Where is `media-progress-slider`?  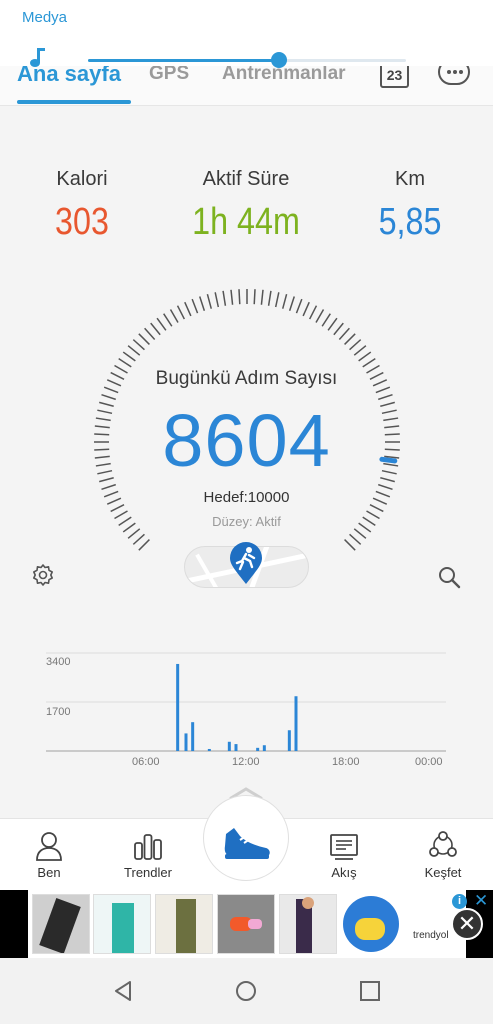 media-progress-slider is located at coordinates (247, 60).